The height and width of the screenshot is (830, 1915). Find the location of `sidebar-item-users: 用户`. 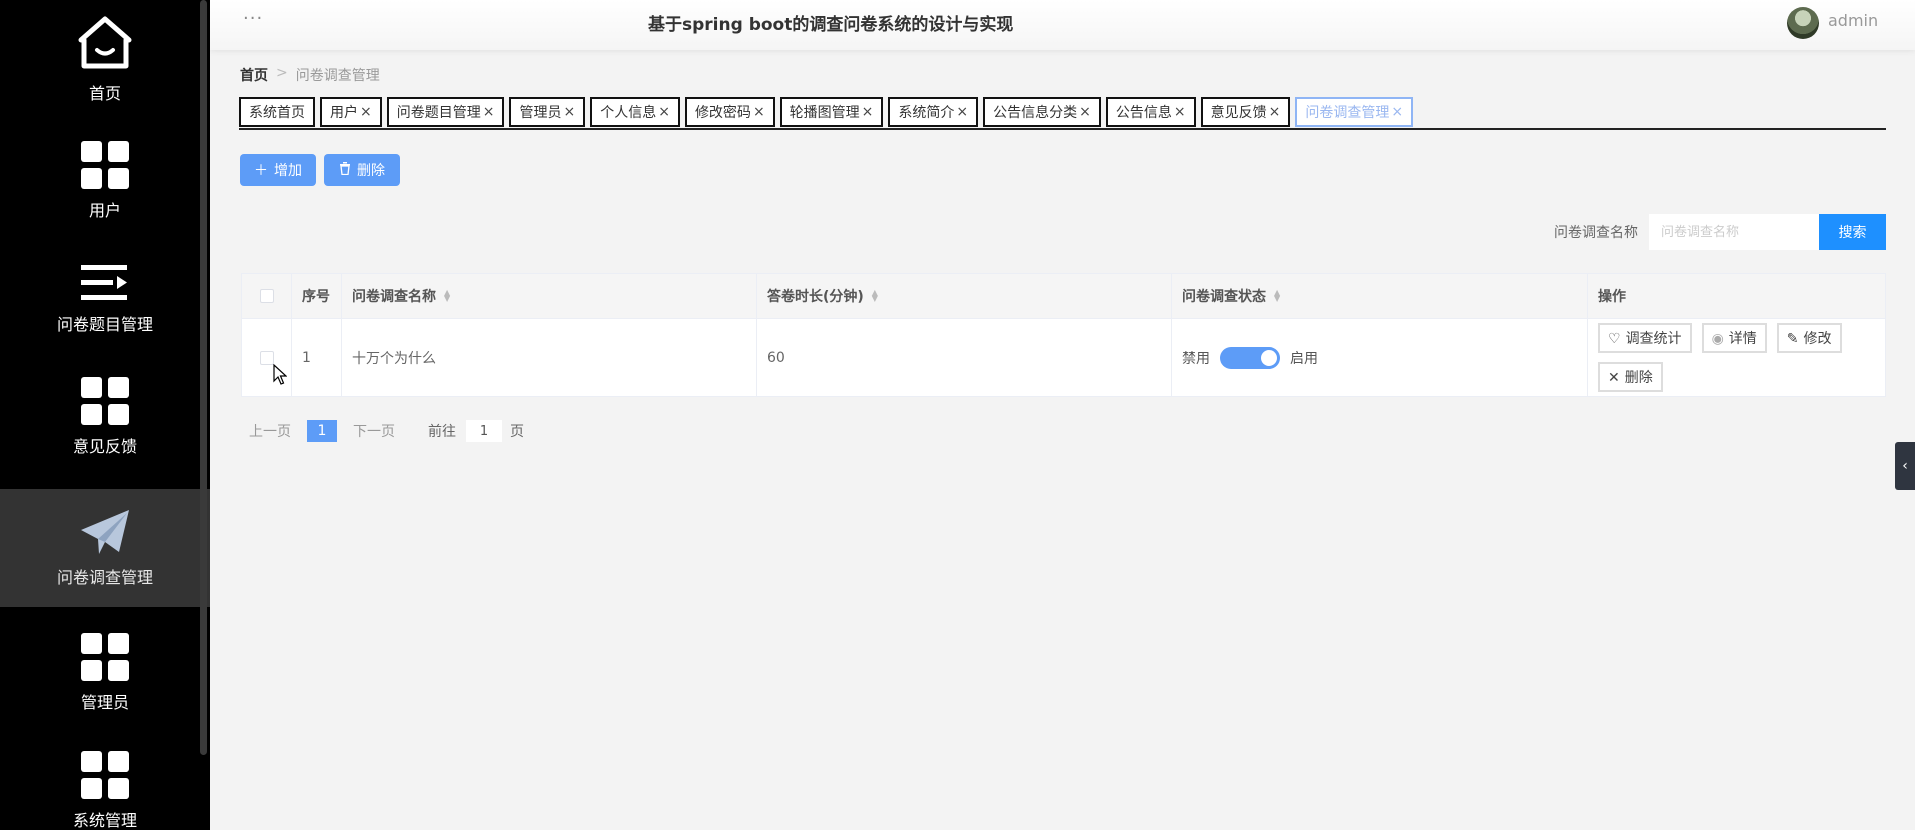

sidebar-item-users: 用户 is located at coordinates (105, 181).